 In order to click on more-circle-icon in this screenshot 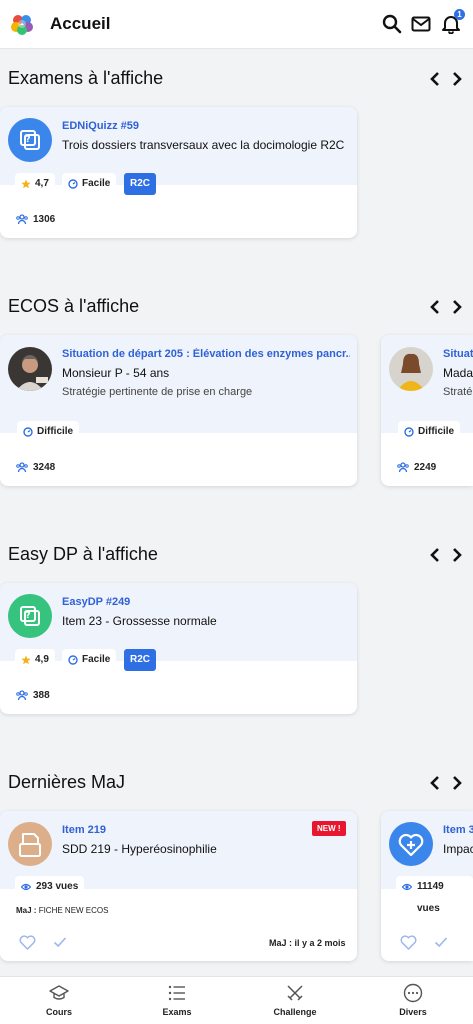, I will do `click(413, 993)`.